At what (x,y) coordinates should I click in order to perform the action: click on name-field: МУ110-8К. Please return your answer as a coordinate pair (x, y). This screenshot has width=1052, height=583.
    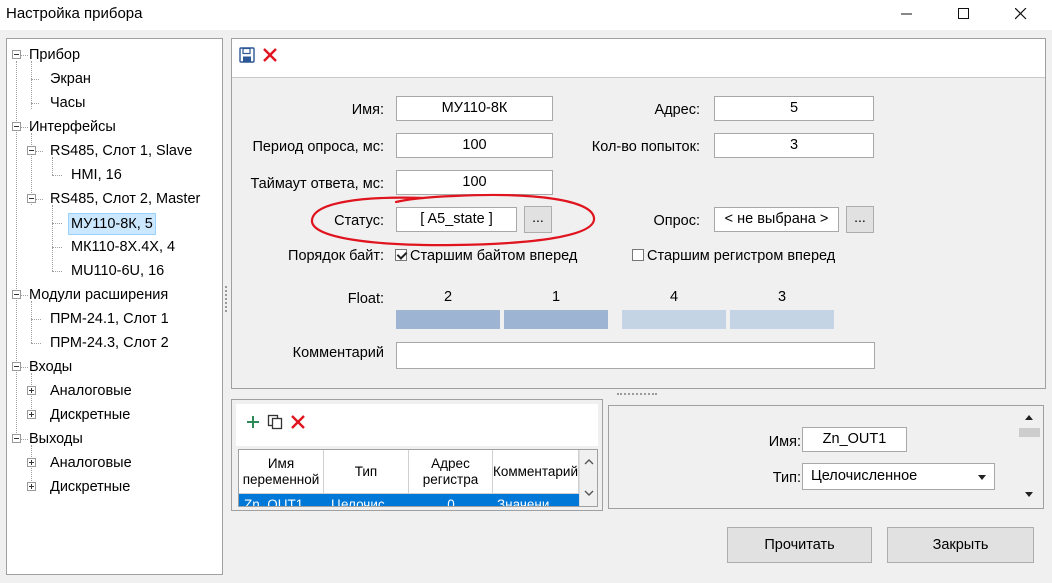
    Looking at the image, I should click on (474, 108).